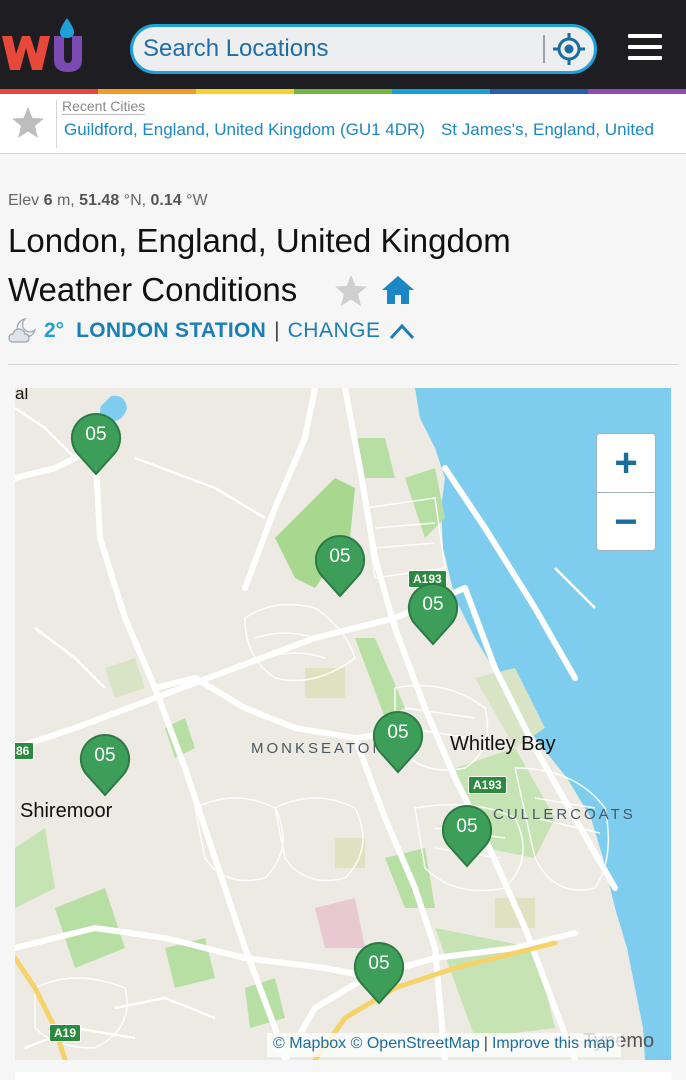 This screenshot has width=686, height=1080. I want to click on zoom-controls: + −, so click(626, 492).